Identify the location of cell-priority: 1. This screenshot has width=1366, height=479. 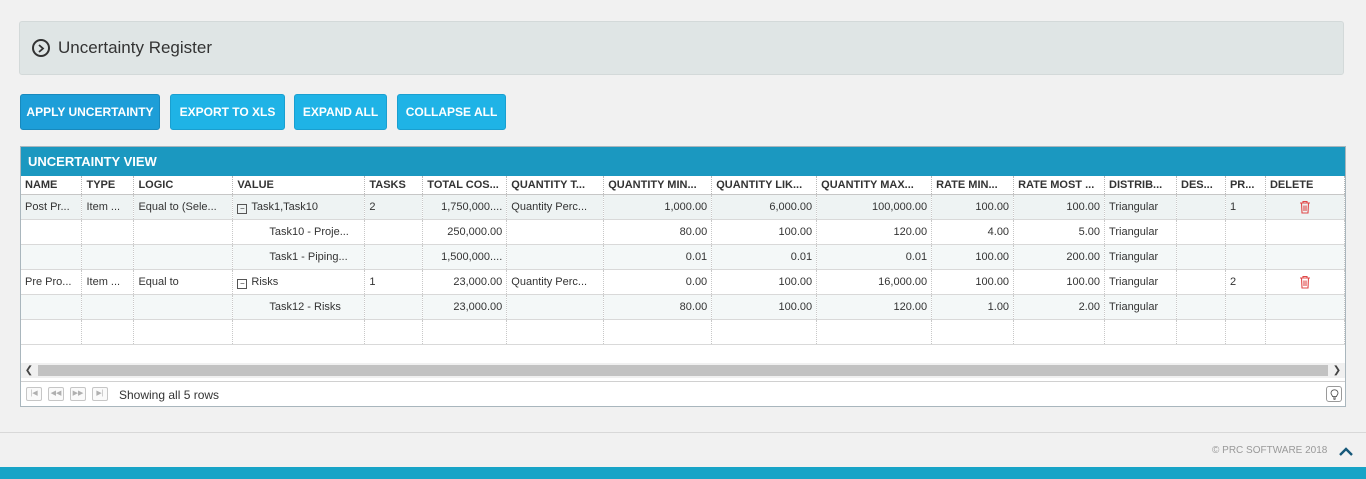
(1245, 207).